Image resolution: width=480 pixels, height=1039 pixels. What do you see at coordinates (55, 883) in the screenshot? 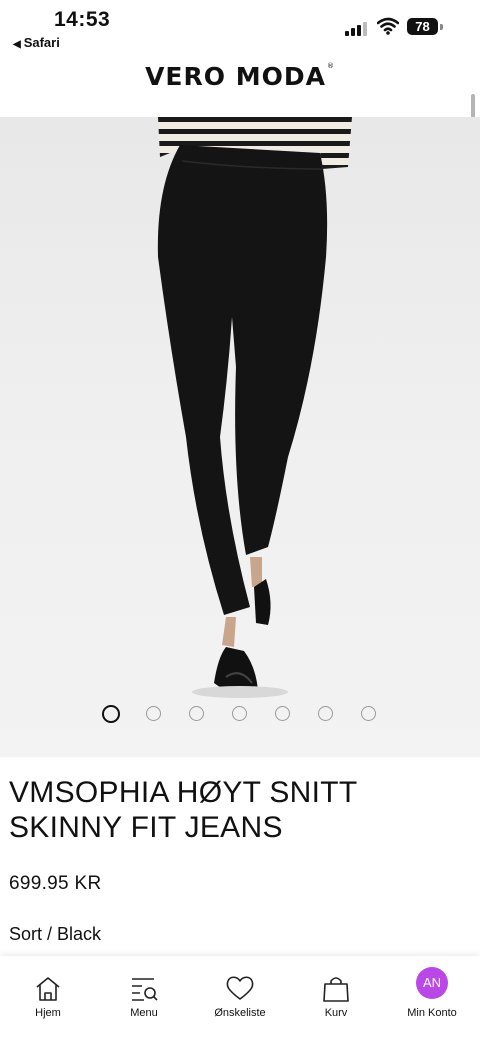
I see `product-price: 699.95 KR` at bounding box center [55, 883].